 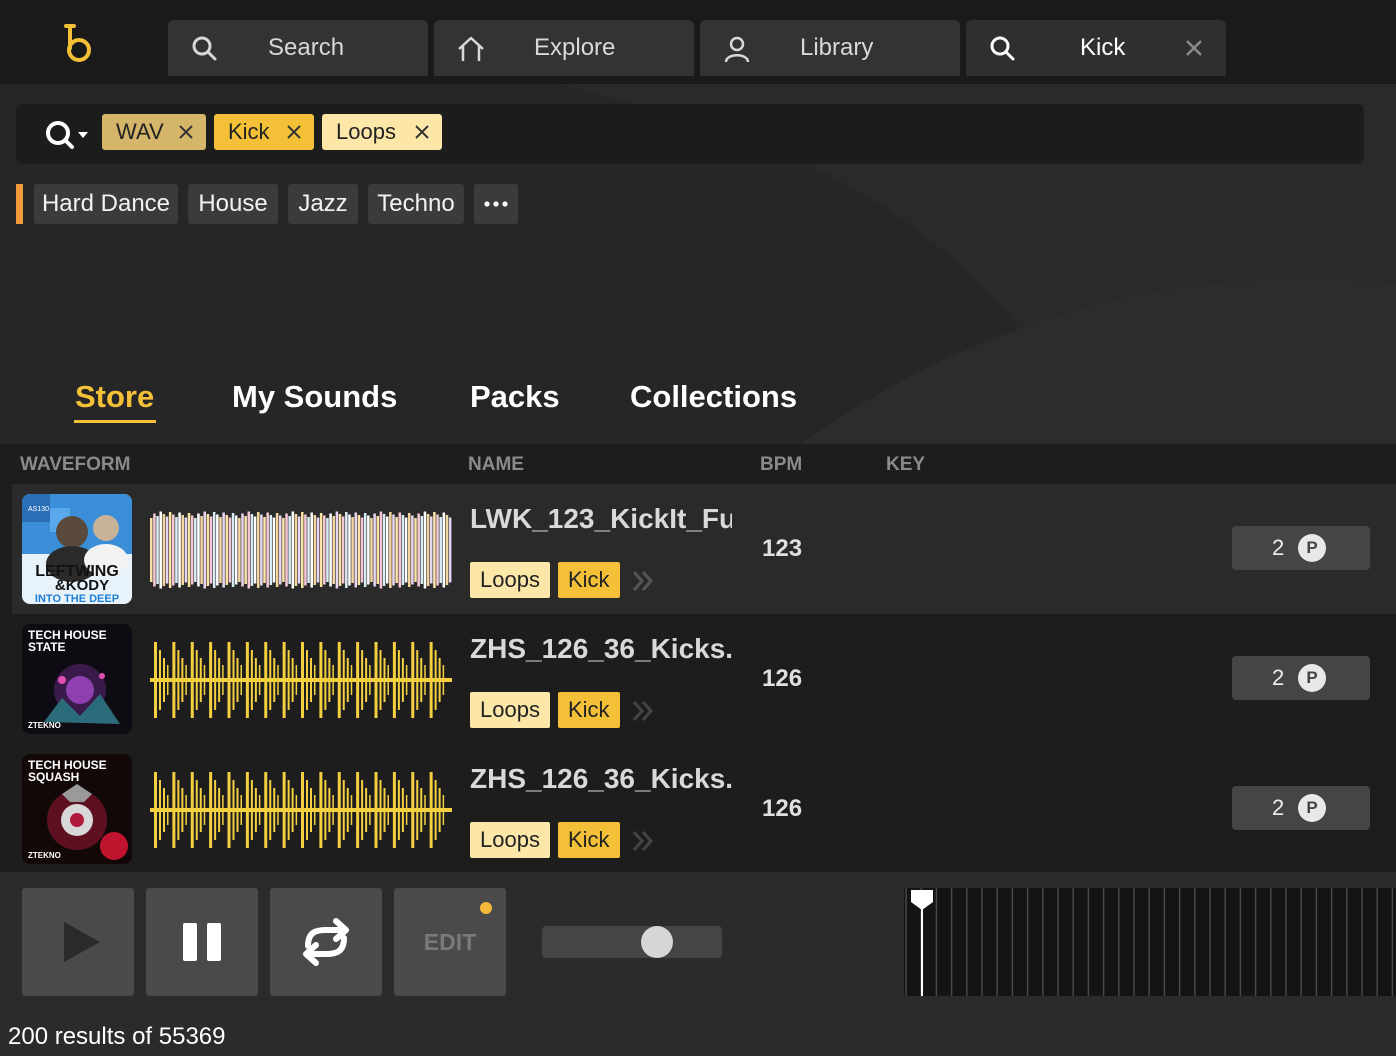 I want to click on ellipsis-icon, so click(x=496, y=204).